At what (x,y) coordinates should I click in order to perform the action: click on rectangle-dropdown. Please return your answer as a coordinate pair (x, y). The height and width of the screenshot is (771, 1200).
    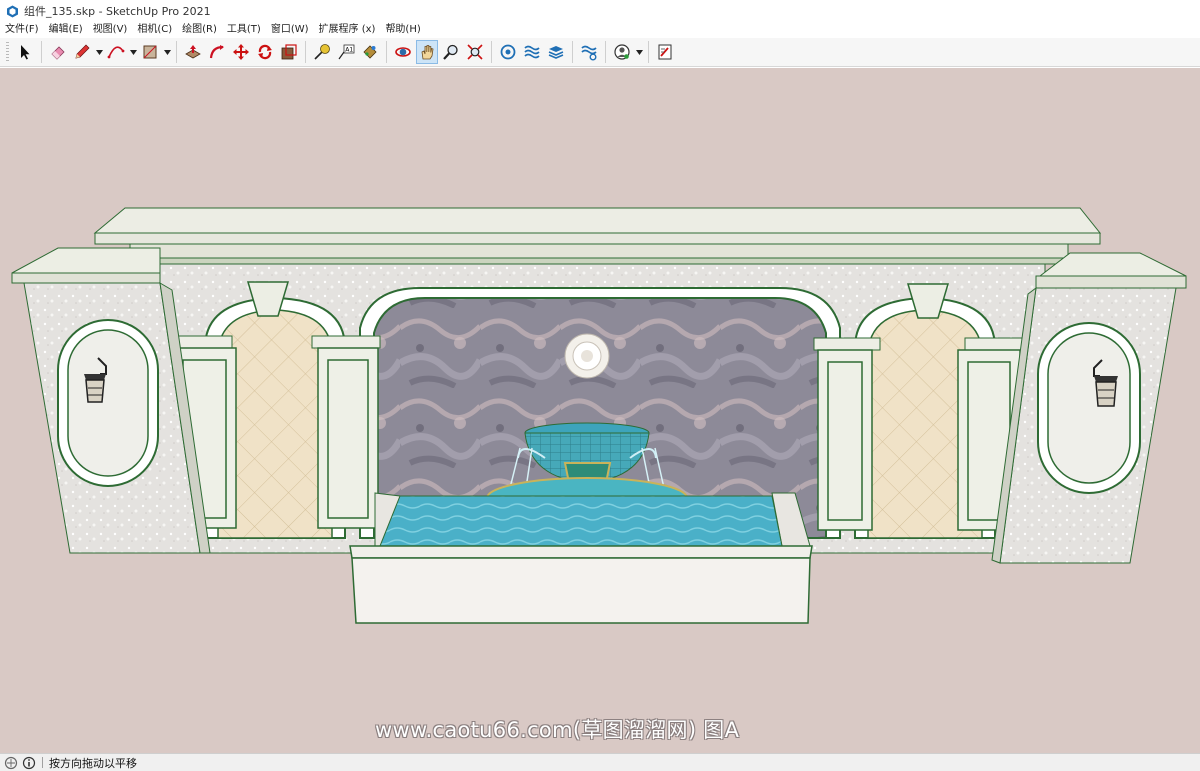
    Looking at the image, I should click on (167, 52).